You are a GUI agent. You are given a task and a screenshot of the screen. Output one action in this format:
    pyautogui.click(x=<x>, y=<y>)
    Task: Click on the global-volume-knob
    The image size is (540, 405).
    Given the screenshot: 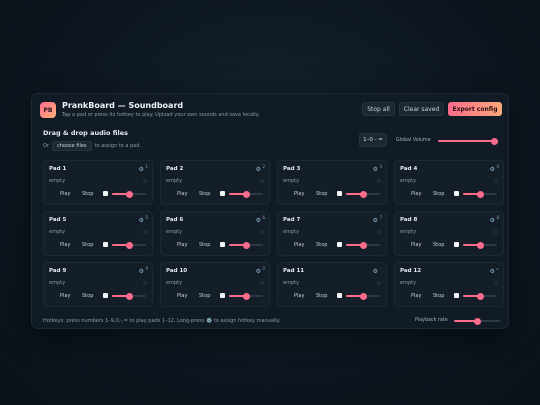 What is the action you would take?
    pyautogui.click(x=494, y=141)
    